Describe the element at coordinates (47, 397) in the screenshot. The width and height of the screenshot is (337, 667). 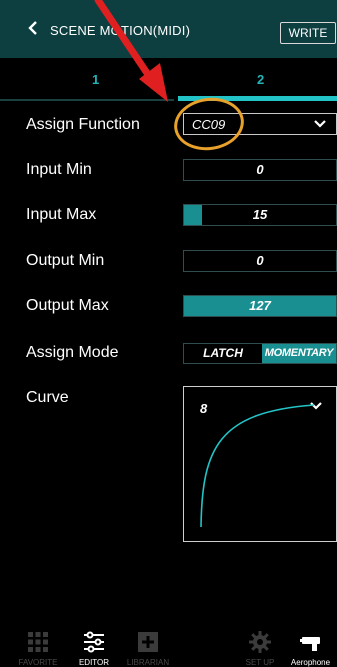
I see `curve-label: Curve` at that location.